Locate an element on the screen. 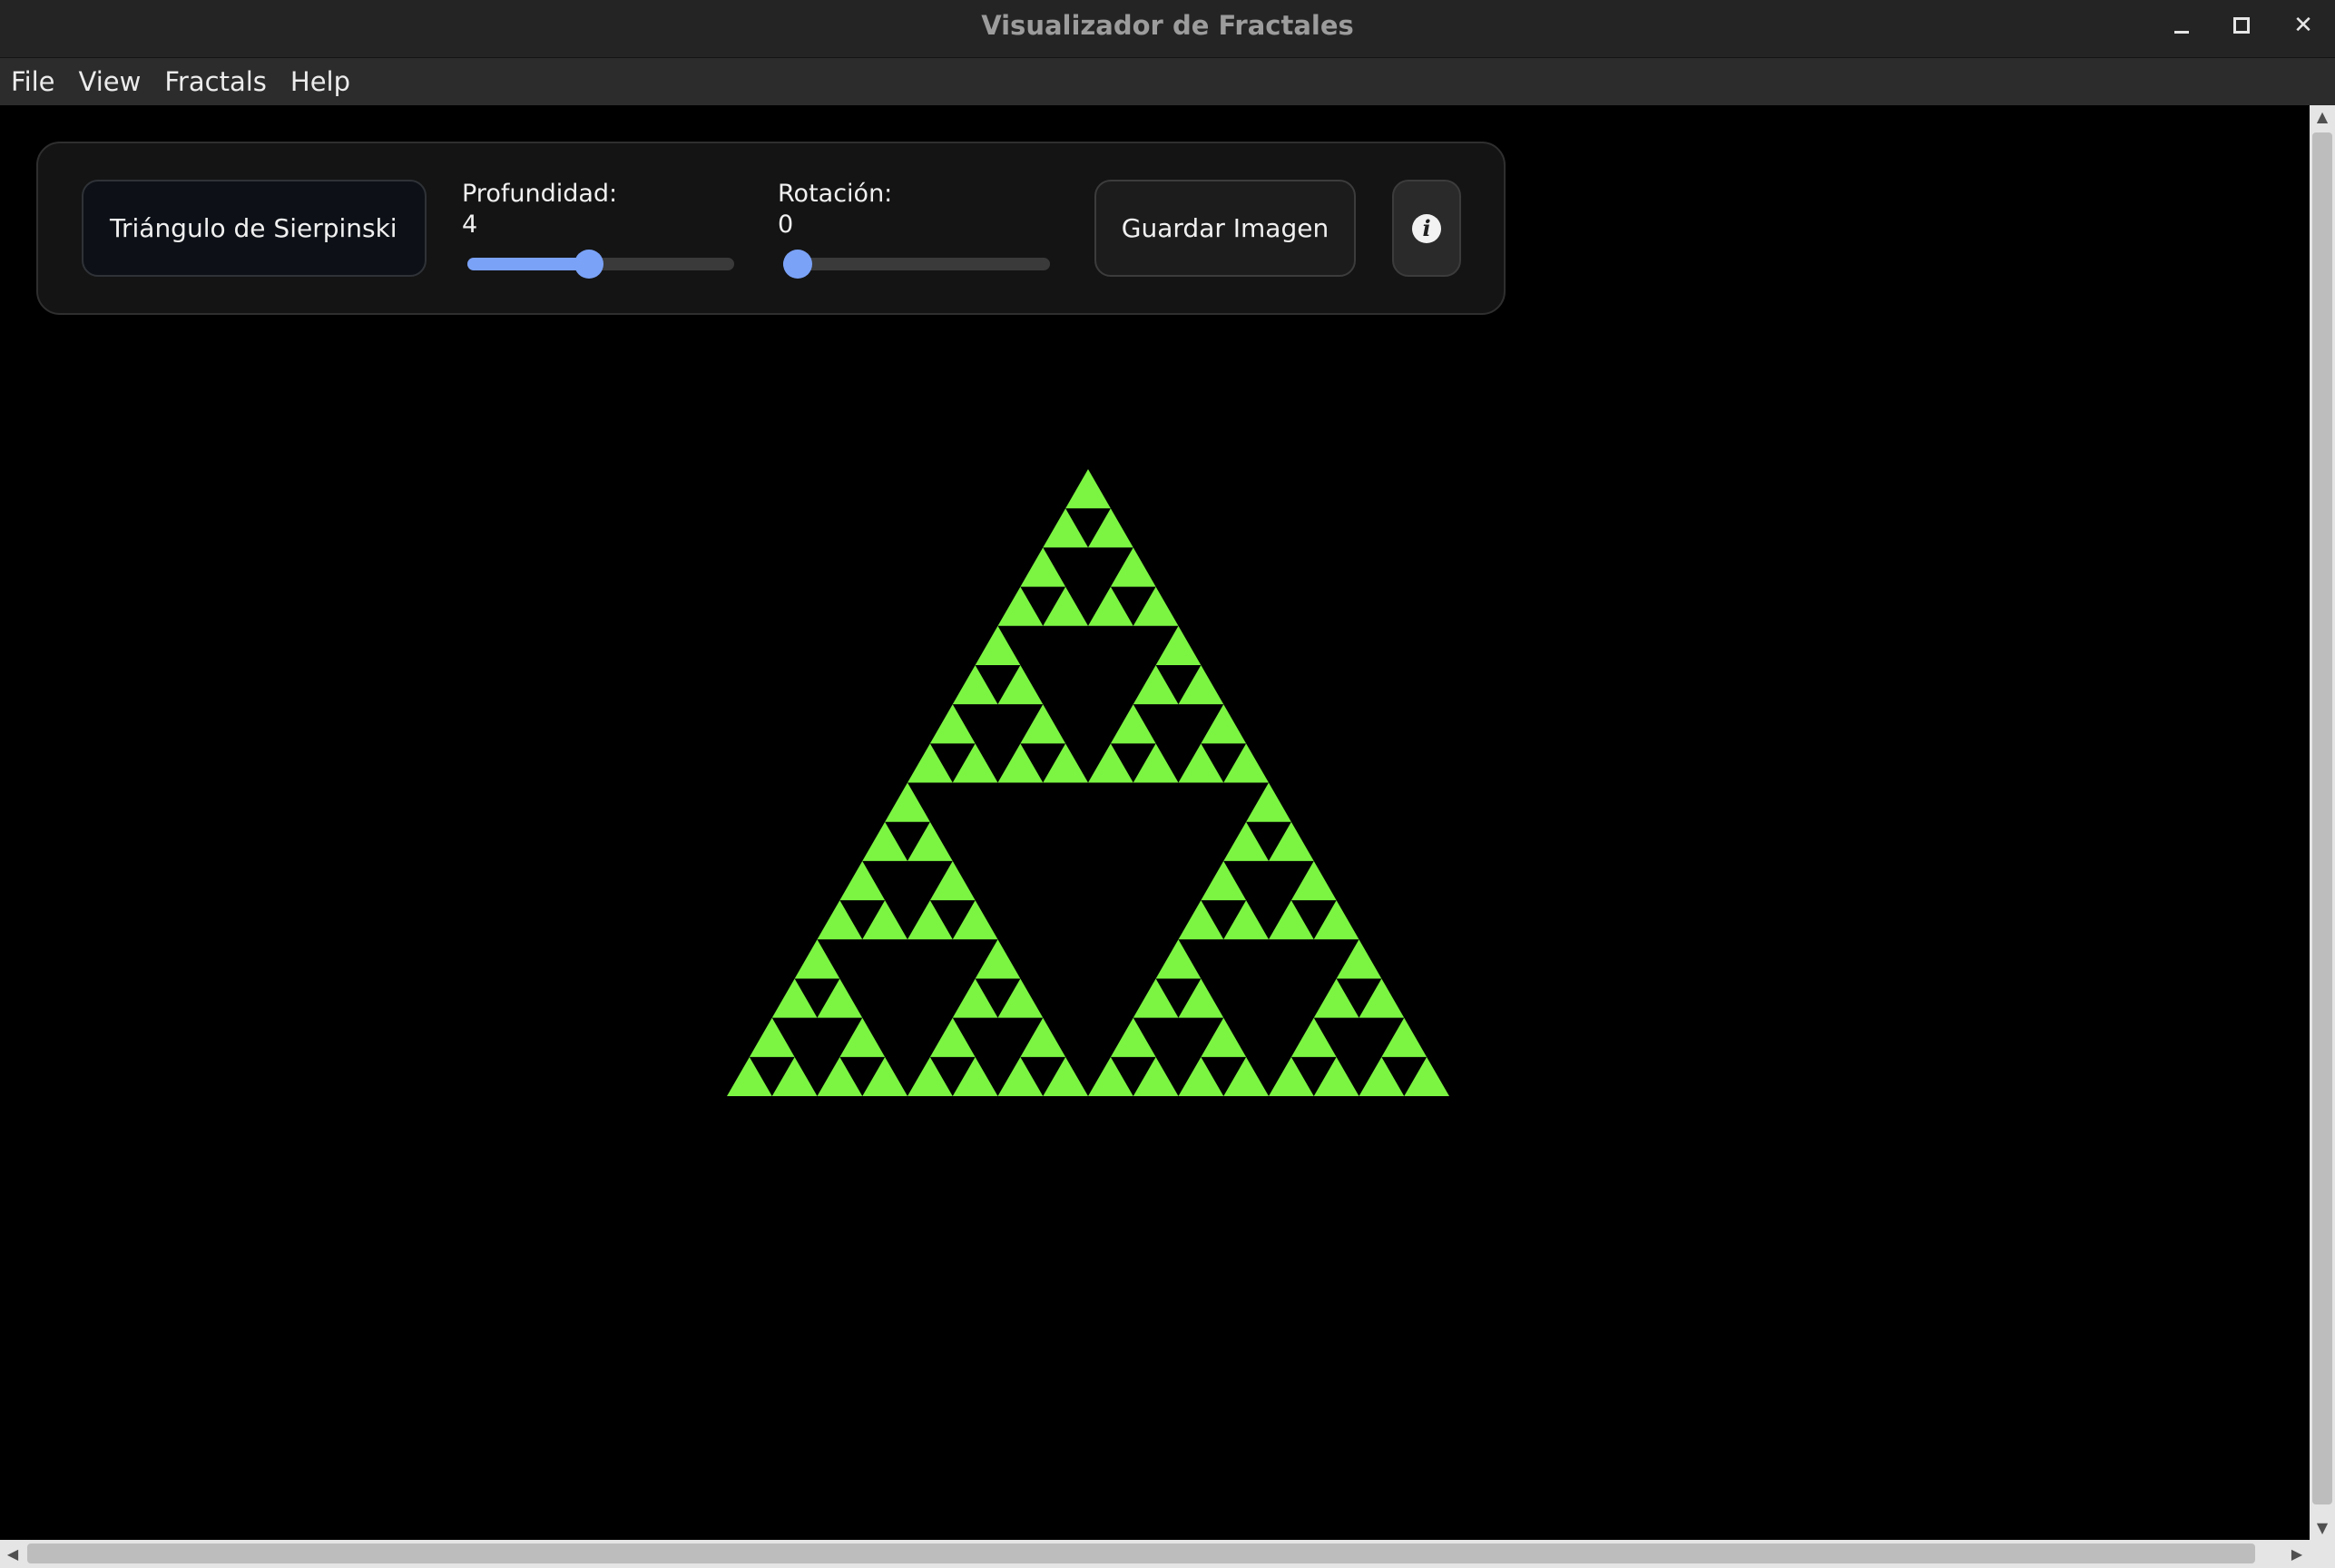 Image resolution: width=2335 pixels, height=1568 pixels. menu-file: File is located at coordinates (38, 81).